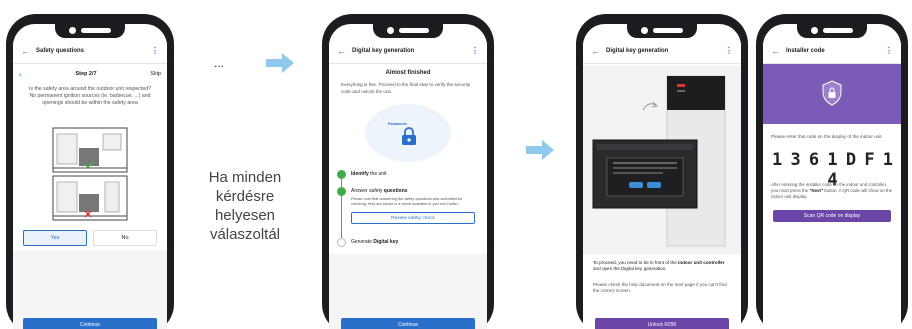  What do you see at coordinates (386, 242) in the screenshot?
I see `step-suffix: Digital key` at bounding box center [386, 242].